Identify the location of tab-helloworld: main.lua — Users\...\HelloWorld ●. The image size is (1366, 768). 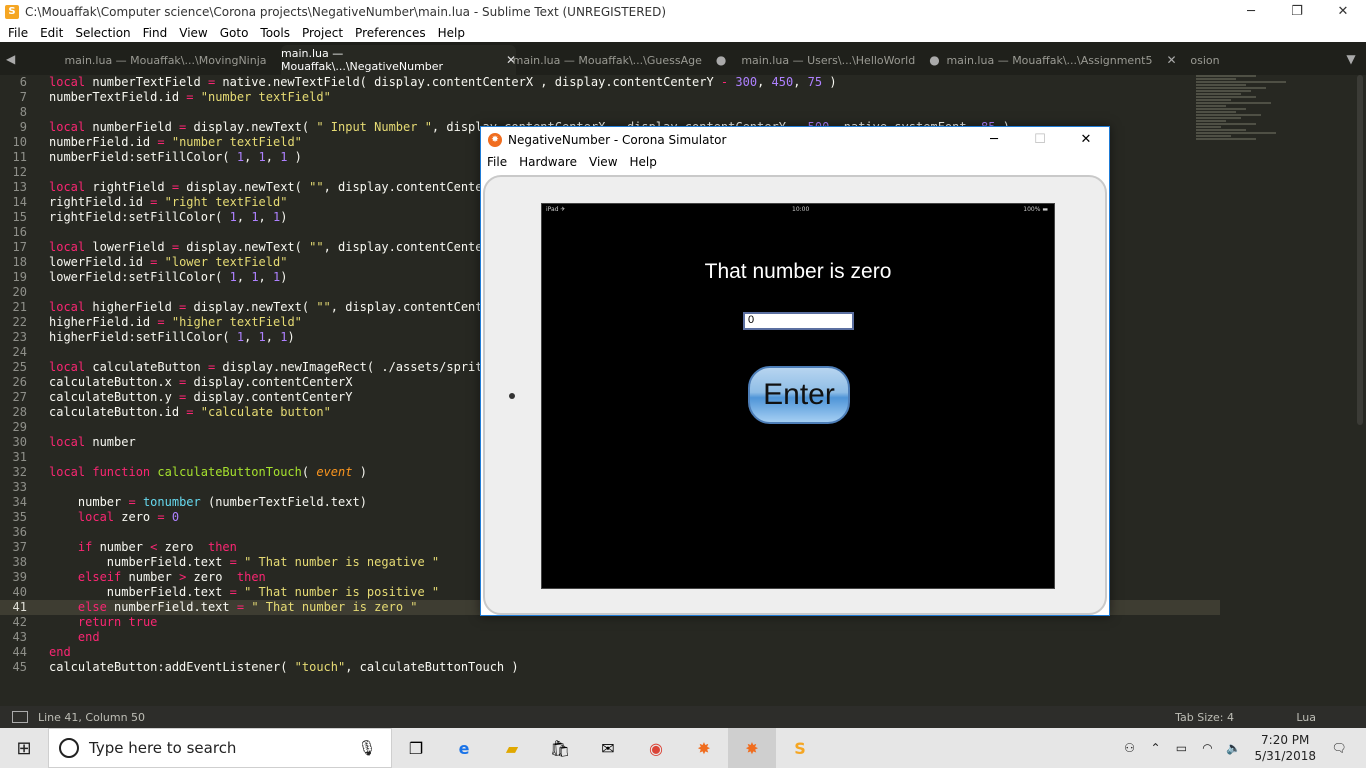
(840, 60).